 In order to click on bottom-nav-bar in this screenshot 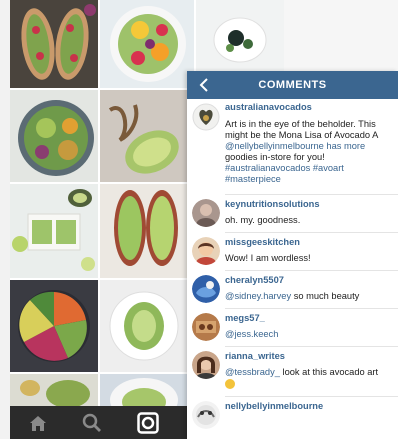, I will do `click(100, 422)`.